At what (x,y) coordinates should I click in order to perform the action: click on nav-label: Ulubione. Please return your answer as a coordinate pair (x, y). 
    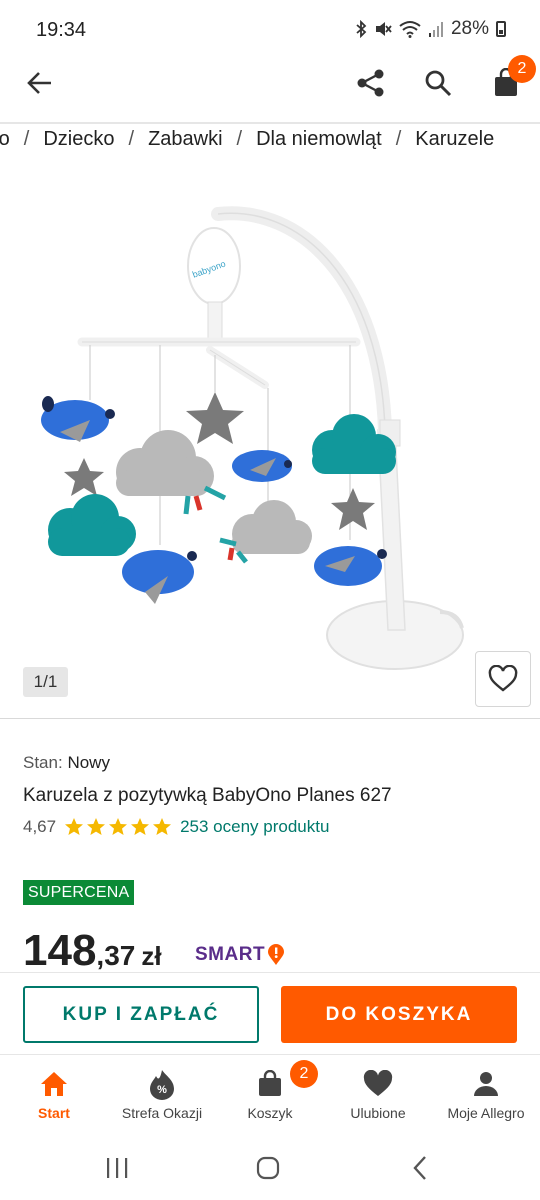
    Looking at the image, I should click on (378, 1113).